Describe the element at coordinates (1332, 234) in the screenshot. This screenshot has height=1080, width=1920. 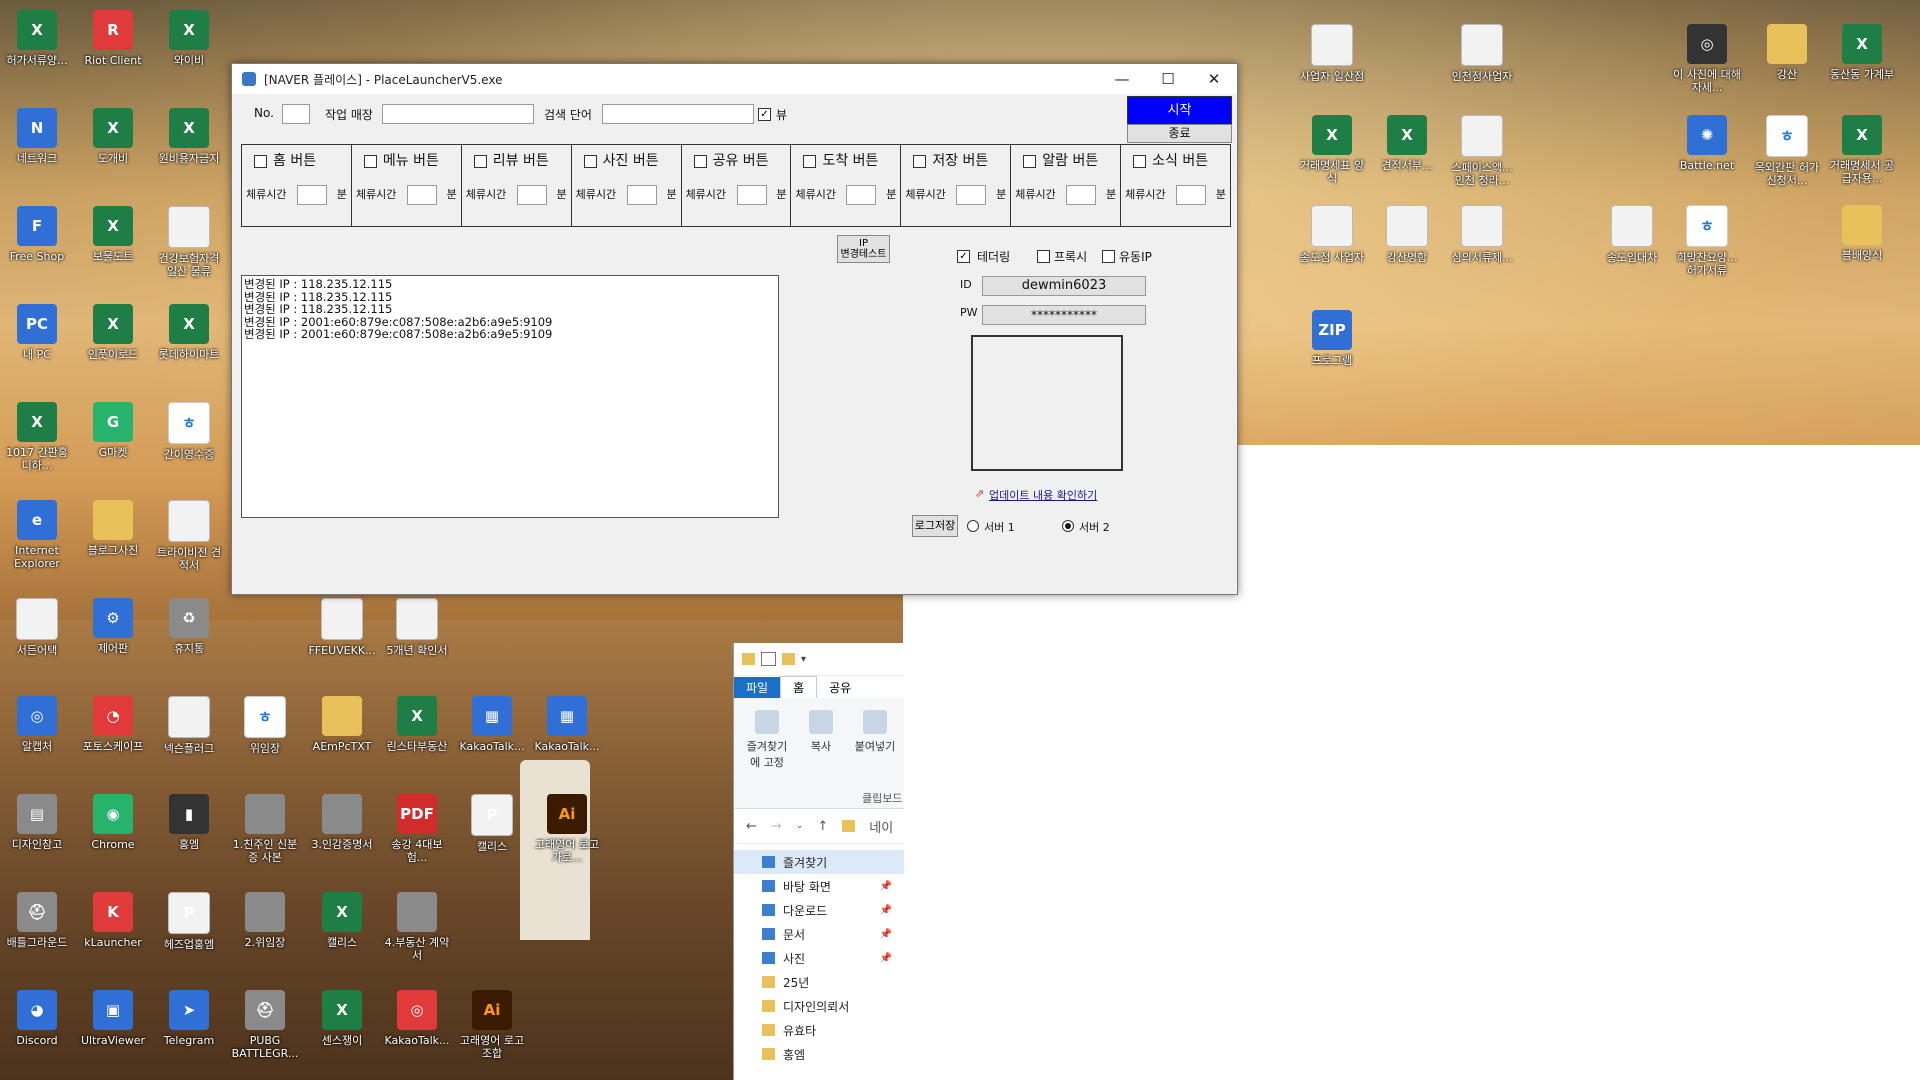
I see `desktop-icon: 송도점 사업자` at that location.